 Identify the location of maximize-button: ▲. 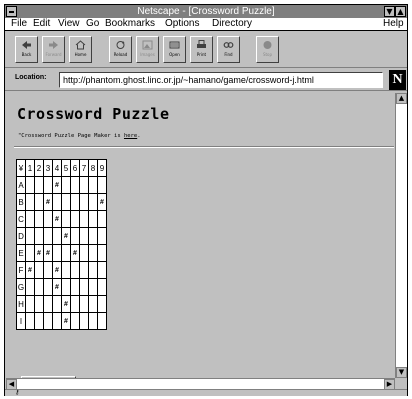
(400, 11).